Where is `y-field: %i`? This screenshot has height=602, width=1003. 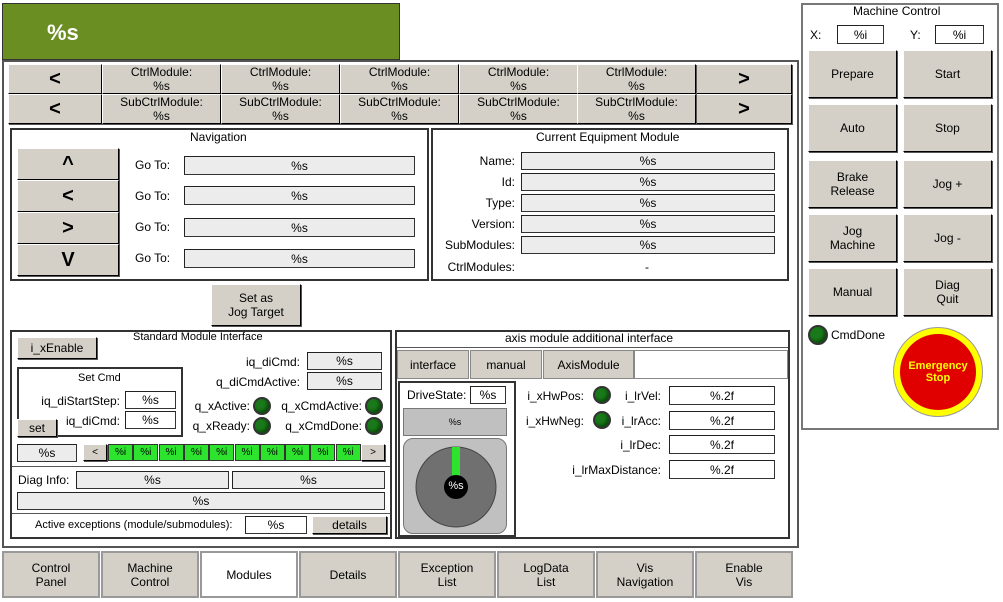
y-field: %i is located at coordinates (959, 34).